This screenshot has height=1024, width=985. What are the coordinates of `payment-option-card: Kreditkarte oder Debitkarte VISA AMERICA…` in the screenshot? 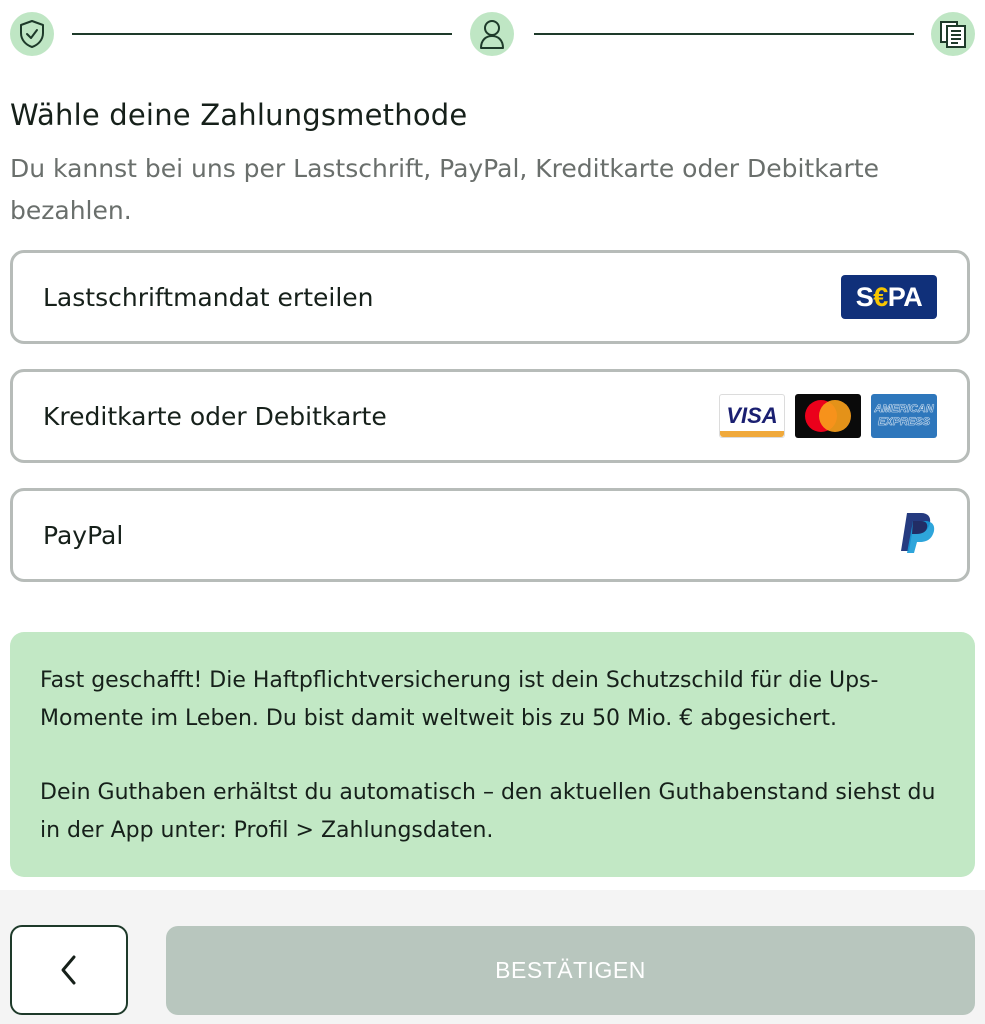 It's located at (490, 416).